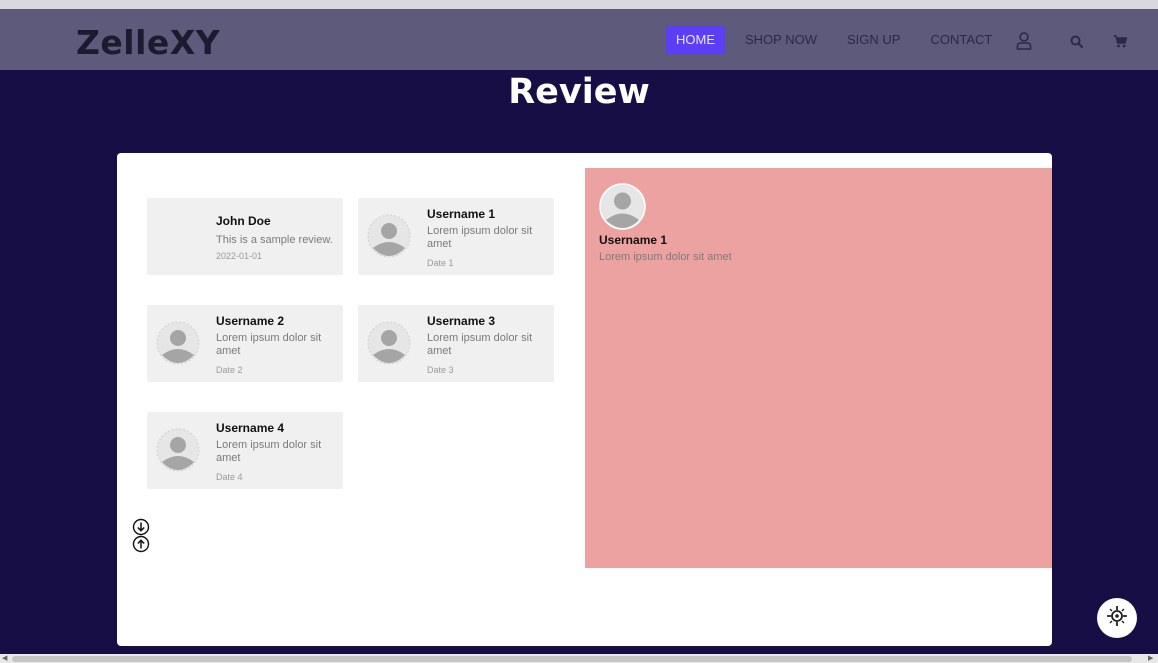 The width and height of the screenshot is (1158, 663). I want to click on brand-logo: ZelleXY, so click(148, 42).